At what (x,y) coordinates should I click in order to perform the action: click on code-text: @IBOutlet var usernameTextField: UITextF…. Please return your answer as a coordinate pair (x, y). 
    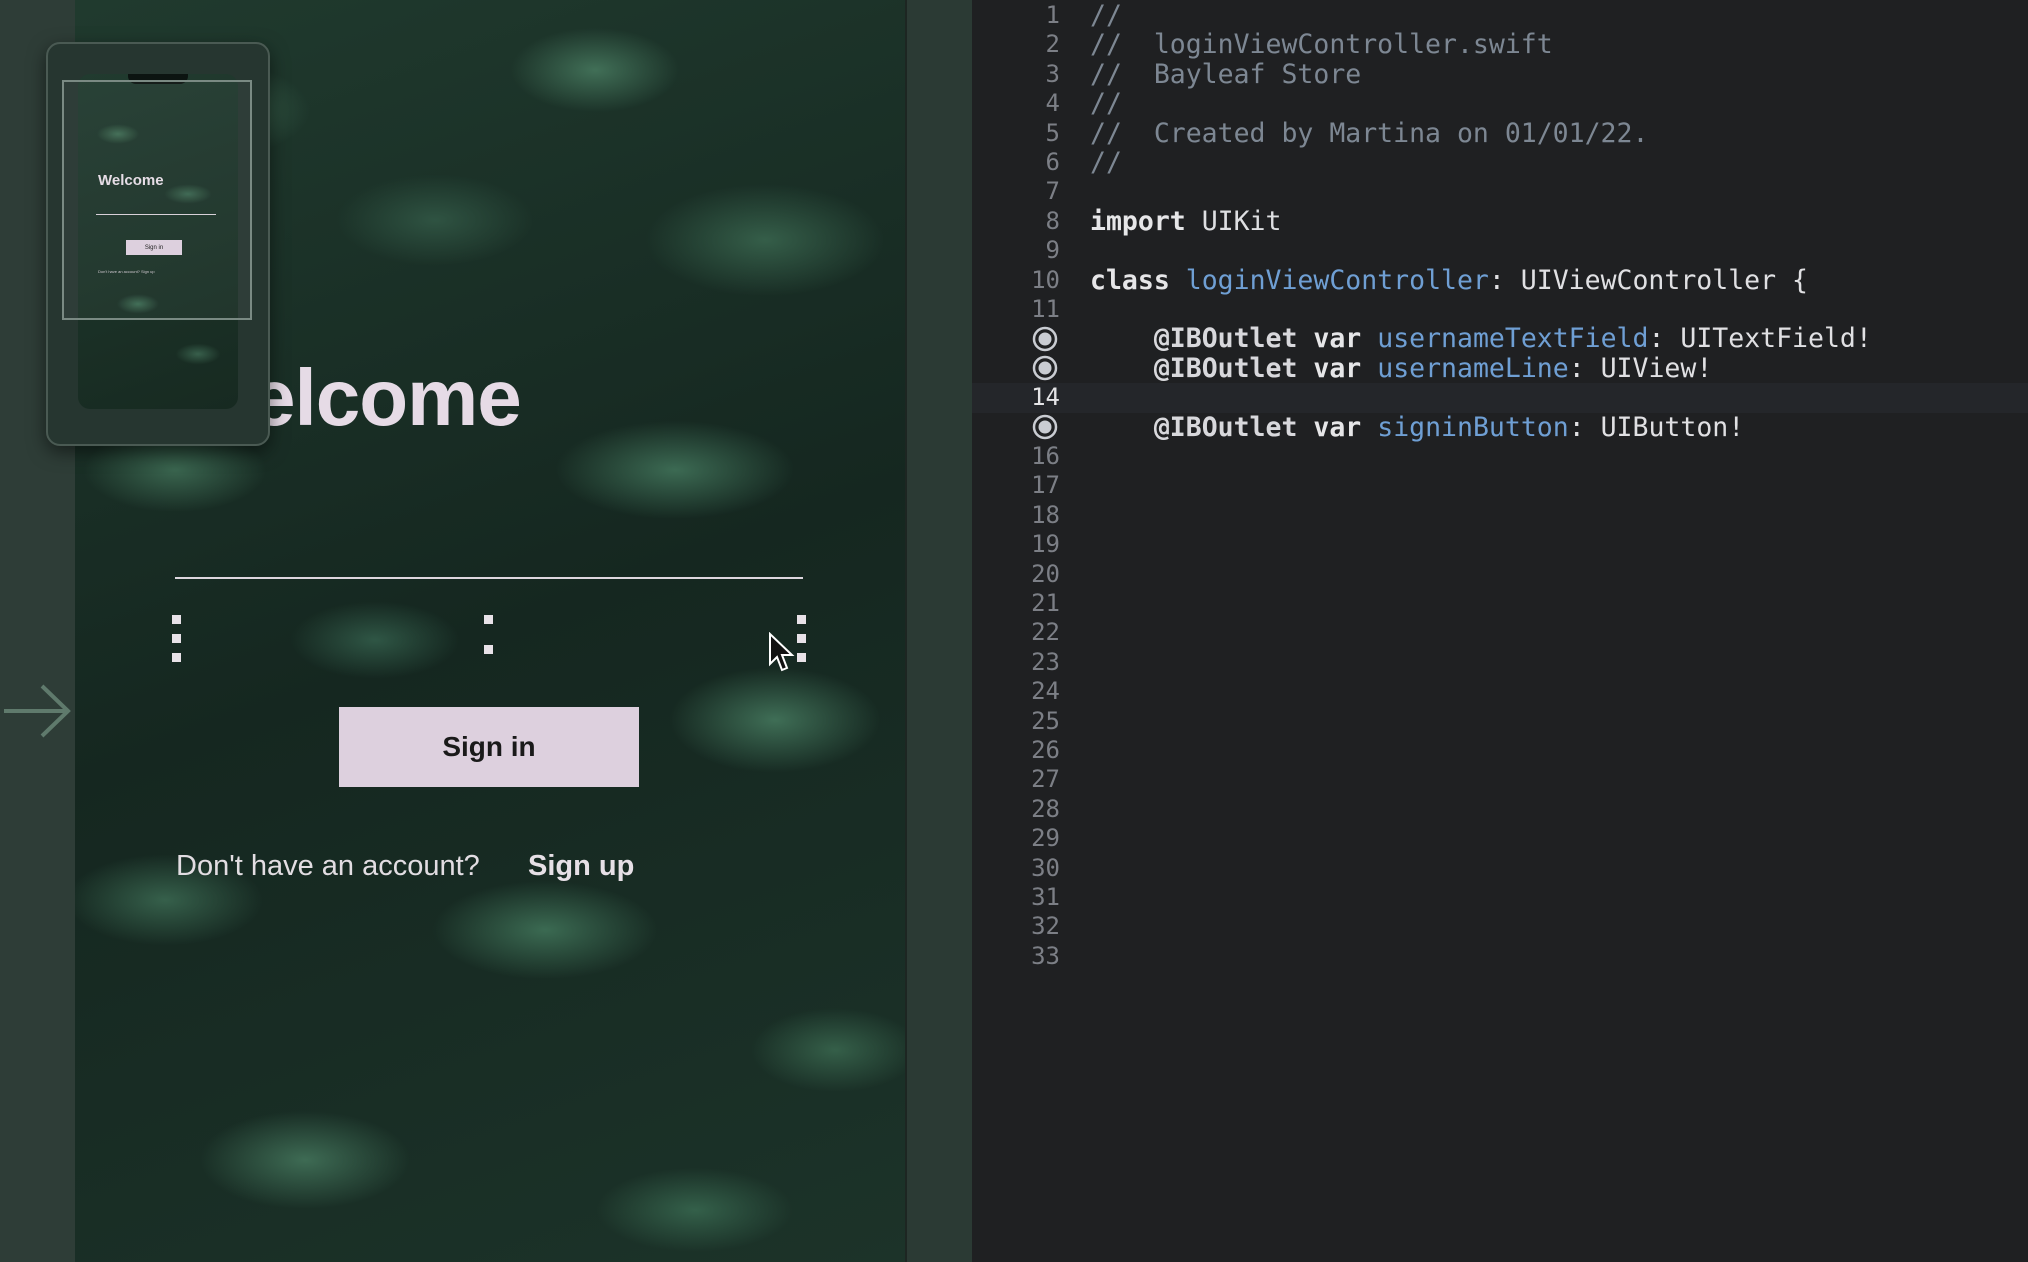
    Looking at the image, I should click on (1481, 338).